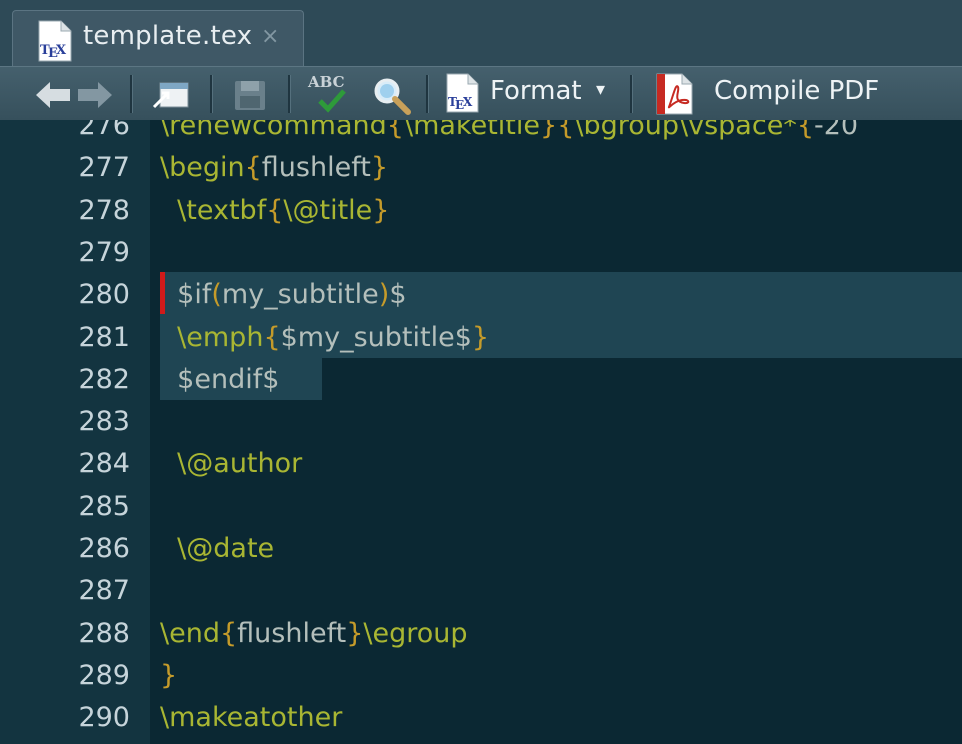  What do you see at coordinates (104, 379) in the screenshot?
I see `line-number: 282` at bounding box center [104, 379].